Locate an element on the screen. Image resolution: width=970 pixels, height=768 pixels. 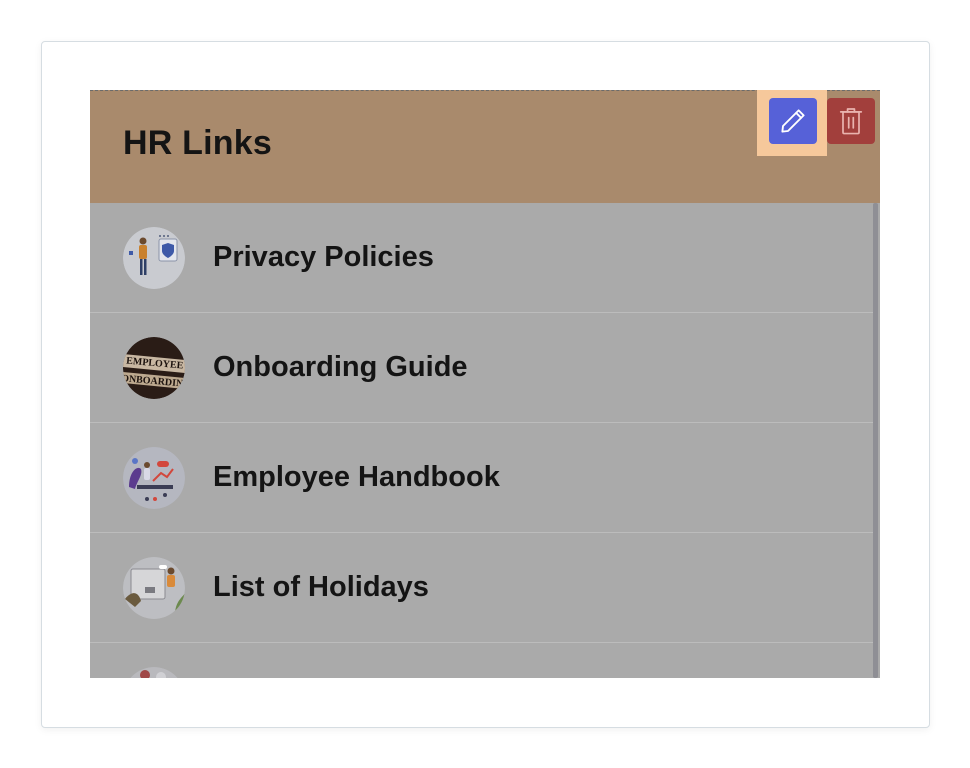
list-item-list-of-holidays: List of Holidays is located at coordinates (481, 588).